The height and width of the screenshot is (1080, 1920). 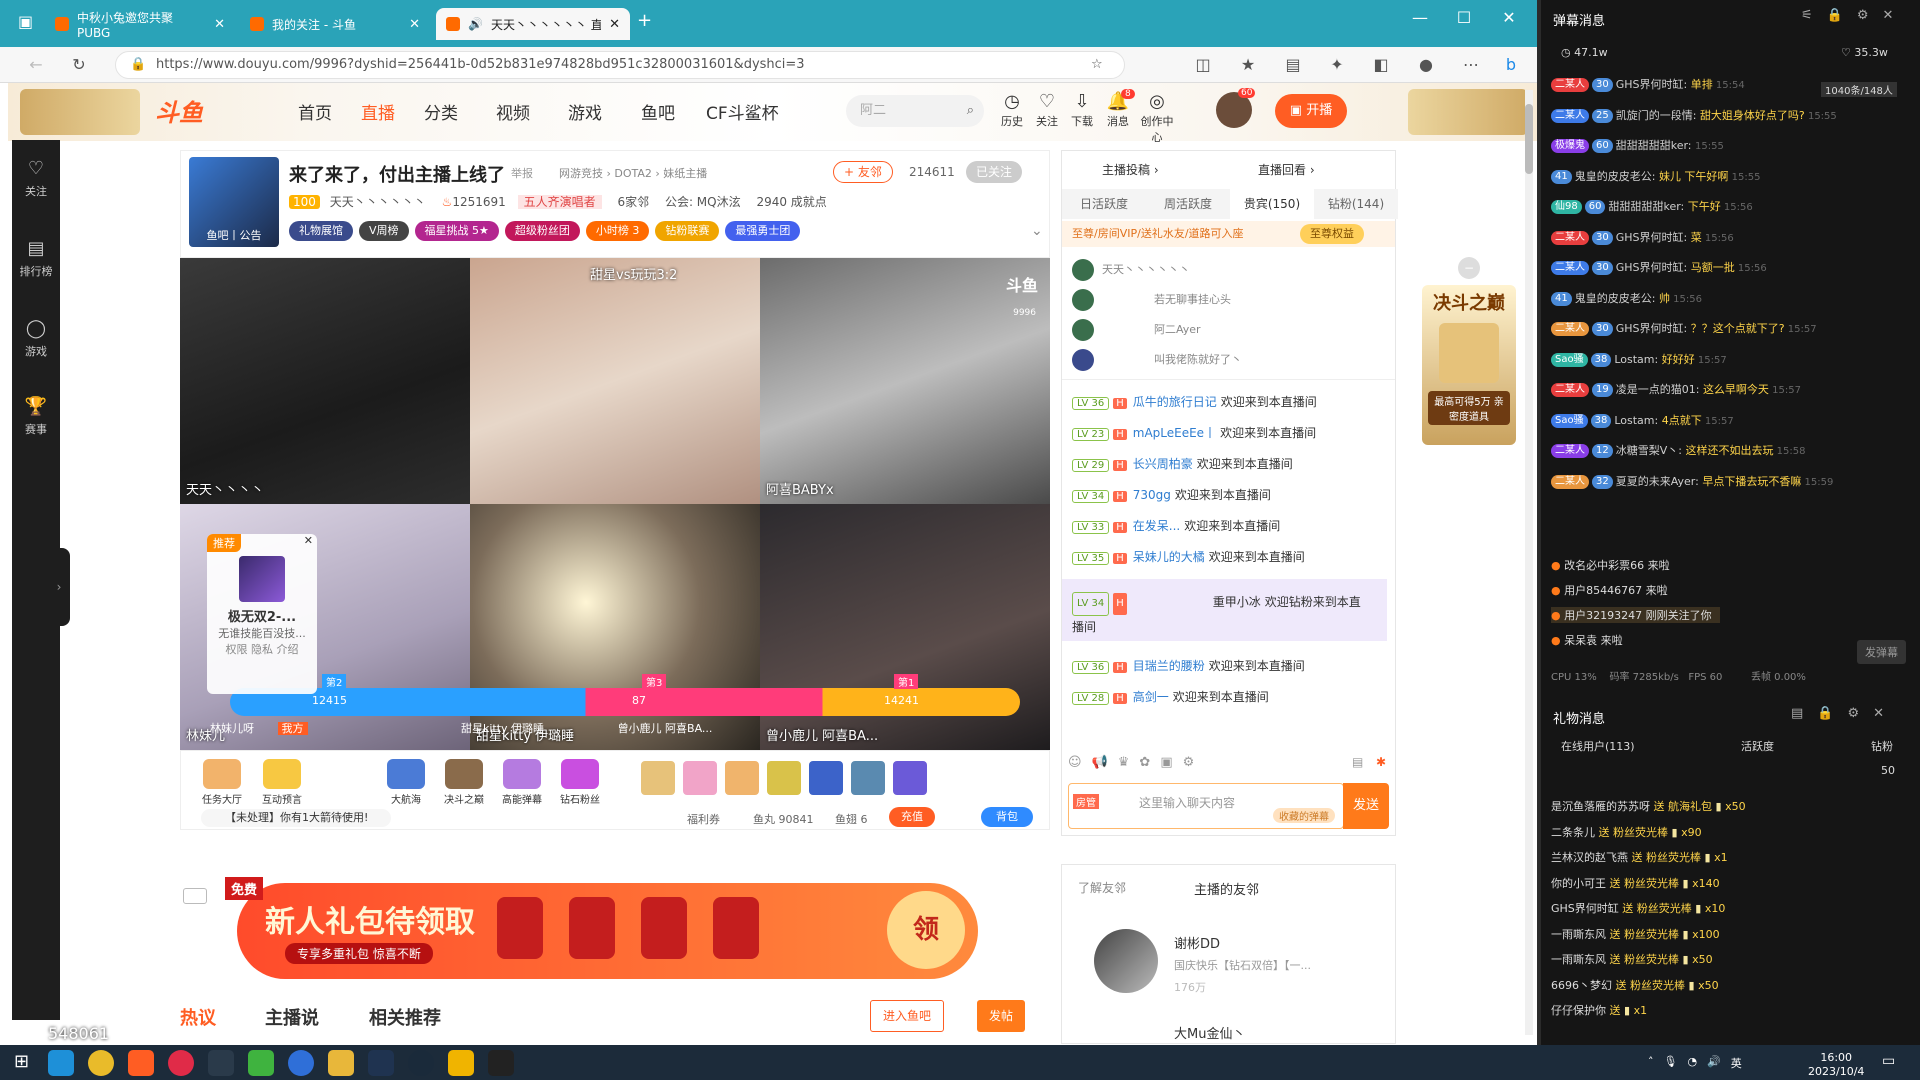 What do you see at coordinates (381, 1063) in the screenshot?
I see `steam-icon` at bounding box center [381, 1063].